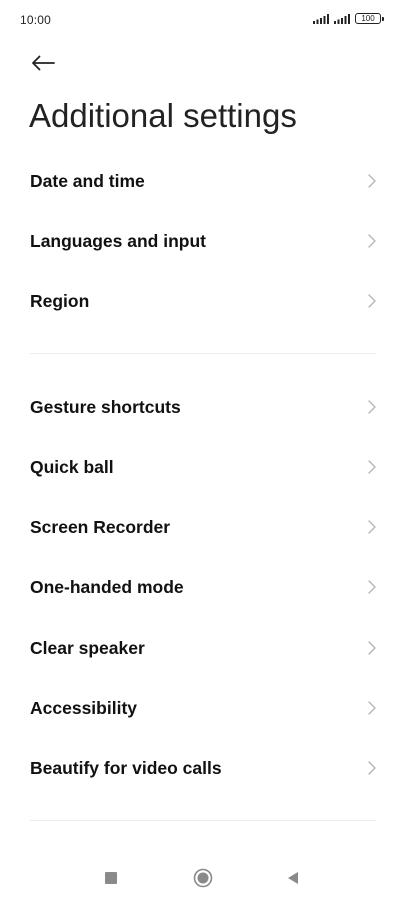 The width and height of the screenshot is (406, 902). I want to click on home-circle-icon, so click(203, 878).